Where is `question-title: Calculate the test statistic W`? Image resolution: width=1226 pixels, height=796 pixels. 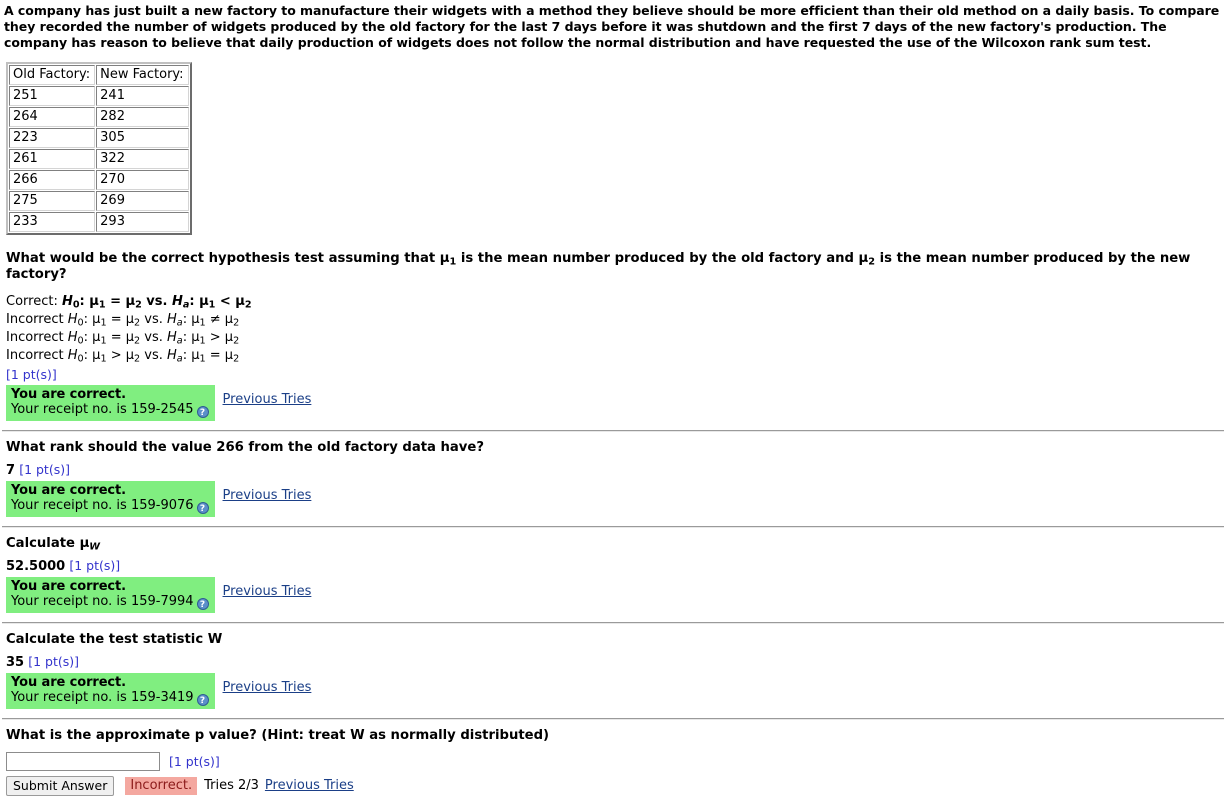 question-title: Calculate the test statistic W is located at coordinates (114, 639).